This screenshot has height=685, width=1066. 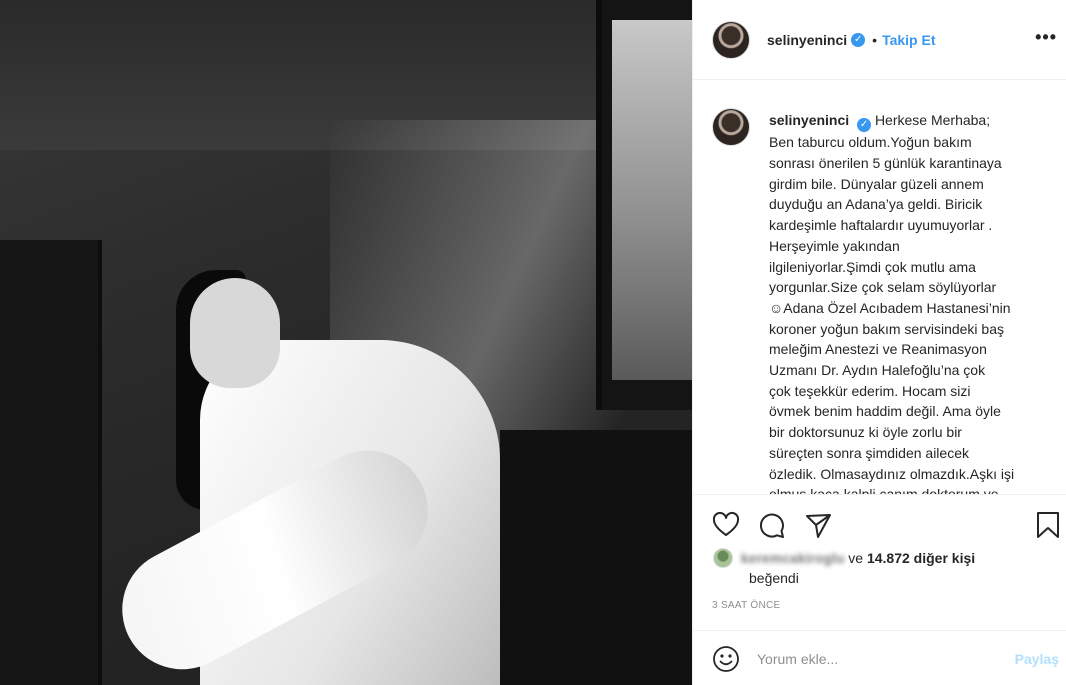 I want to click on caption-line: Uzmanı Dr. Aydın Halefoğlu’na çok, so click(x=877, y=370).